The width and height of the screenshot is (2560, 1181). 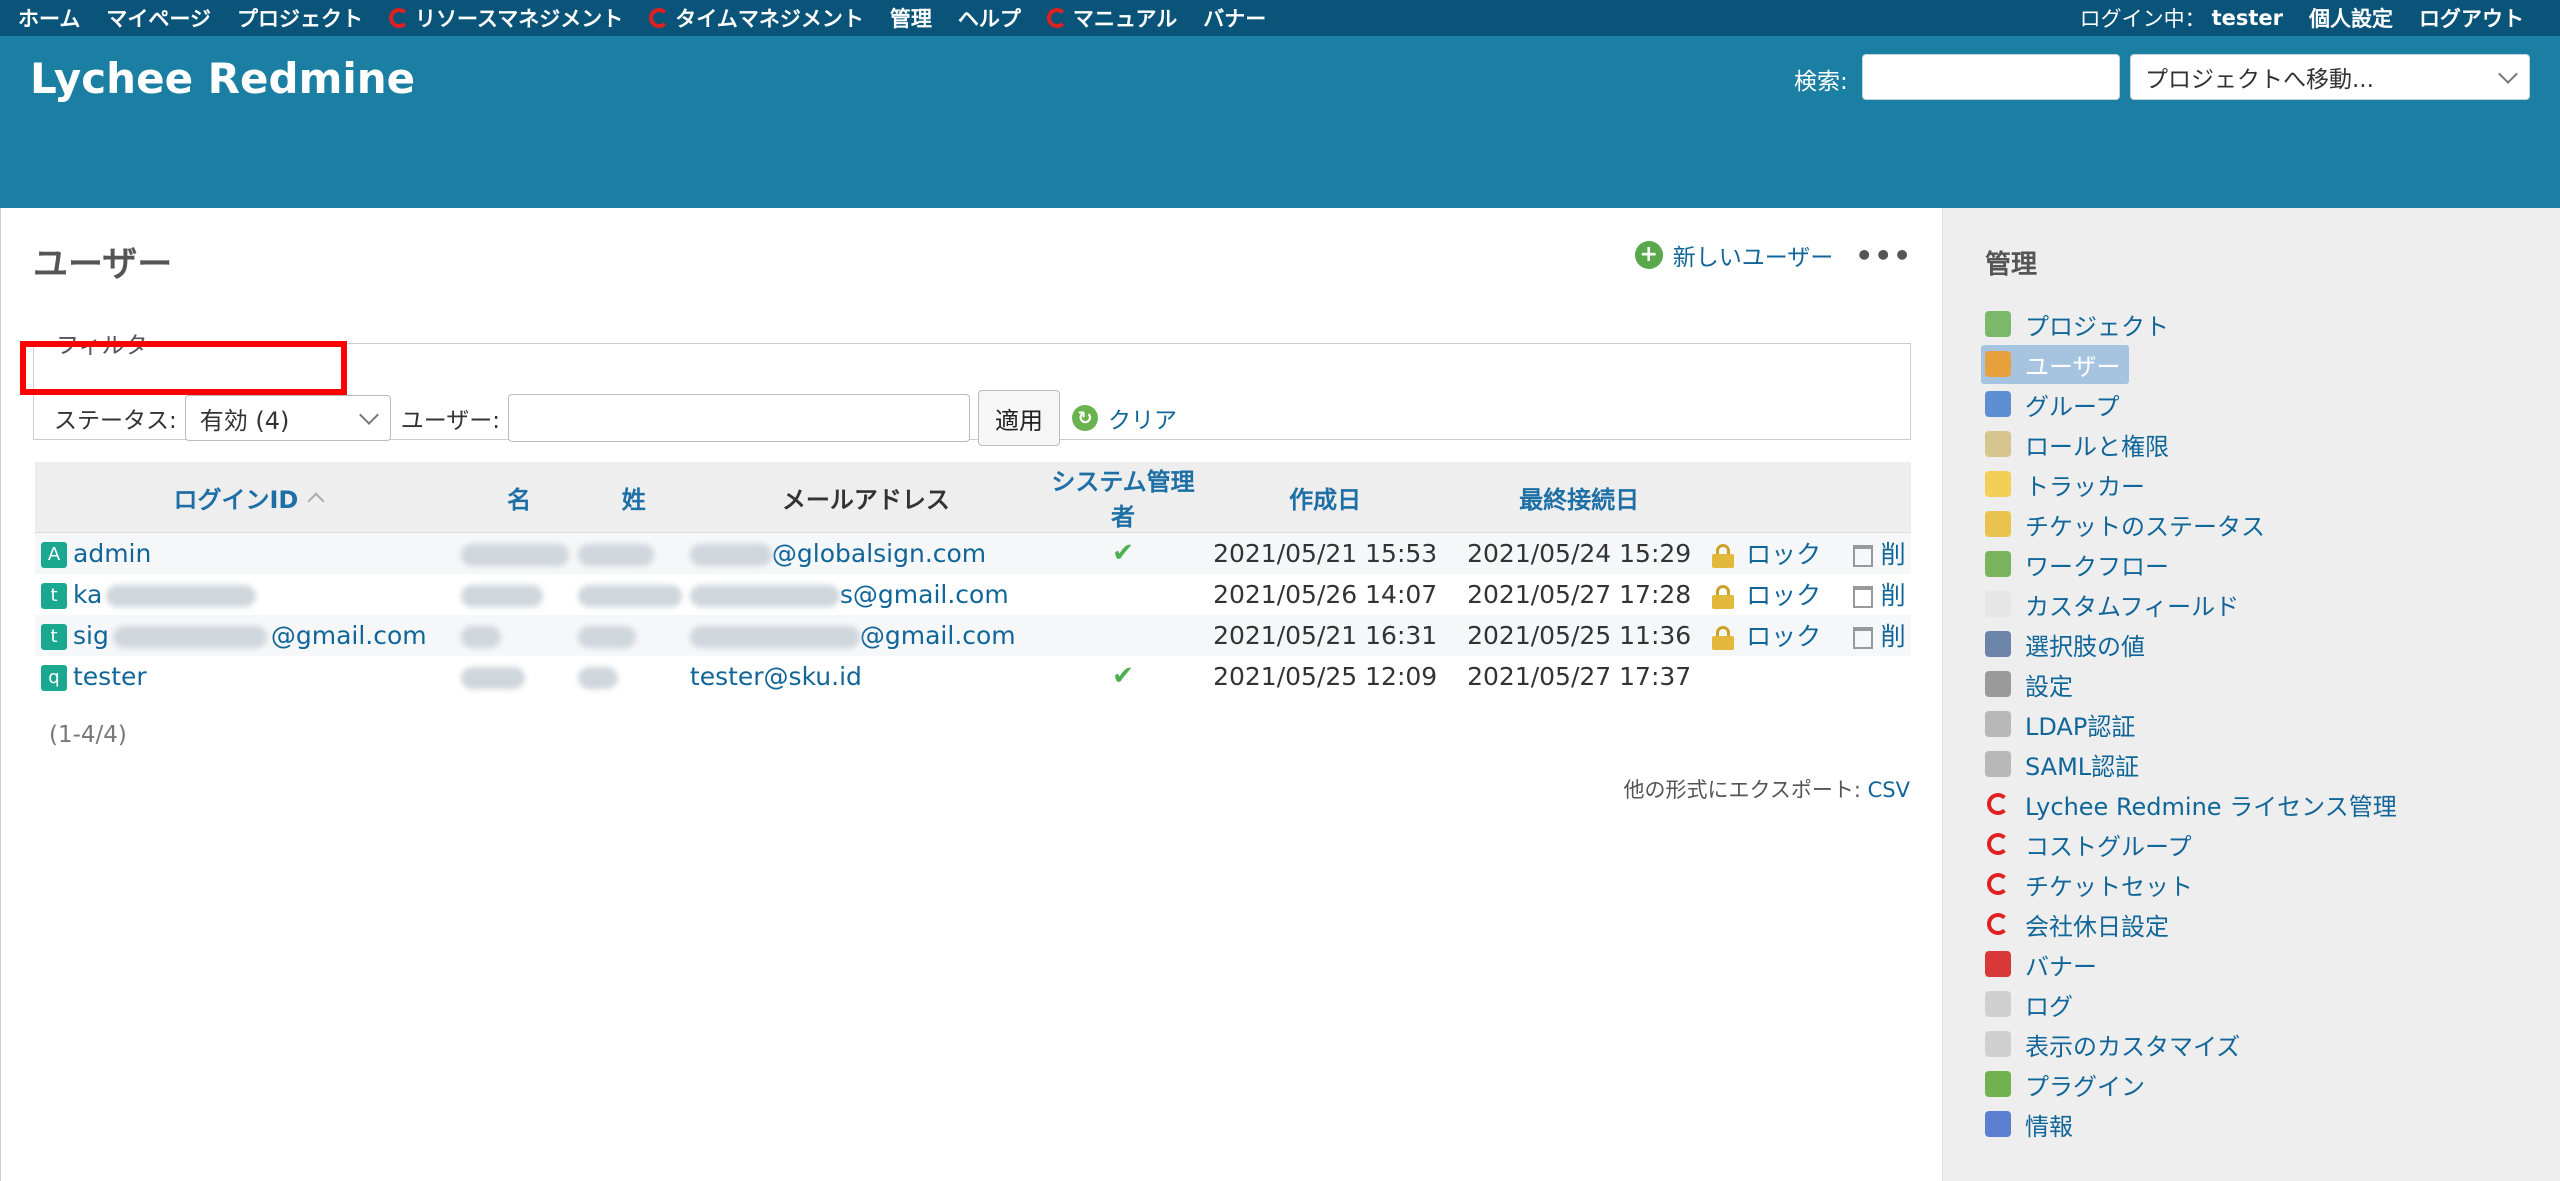 I want to click on sidebar-item-link: Lychee Redmine ライセンス管理, so click(x=2191, y=804).